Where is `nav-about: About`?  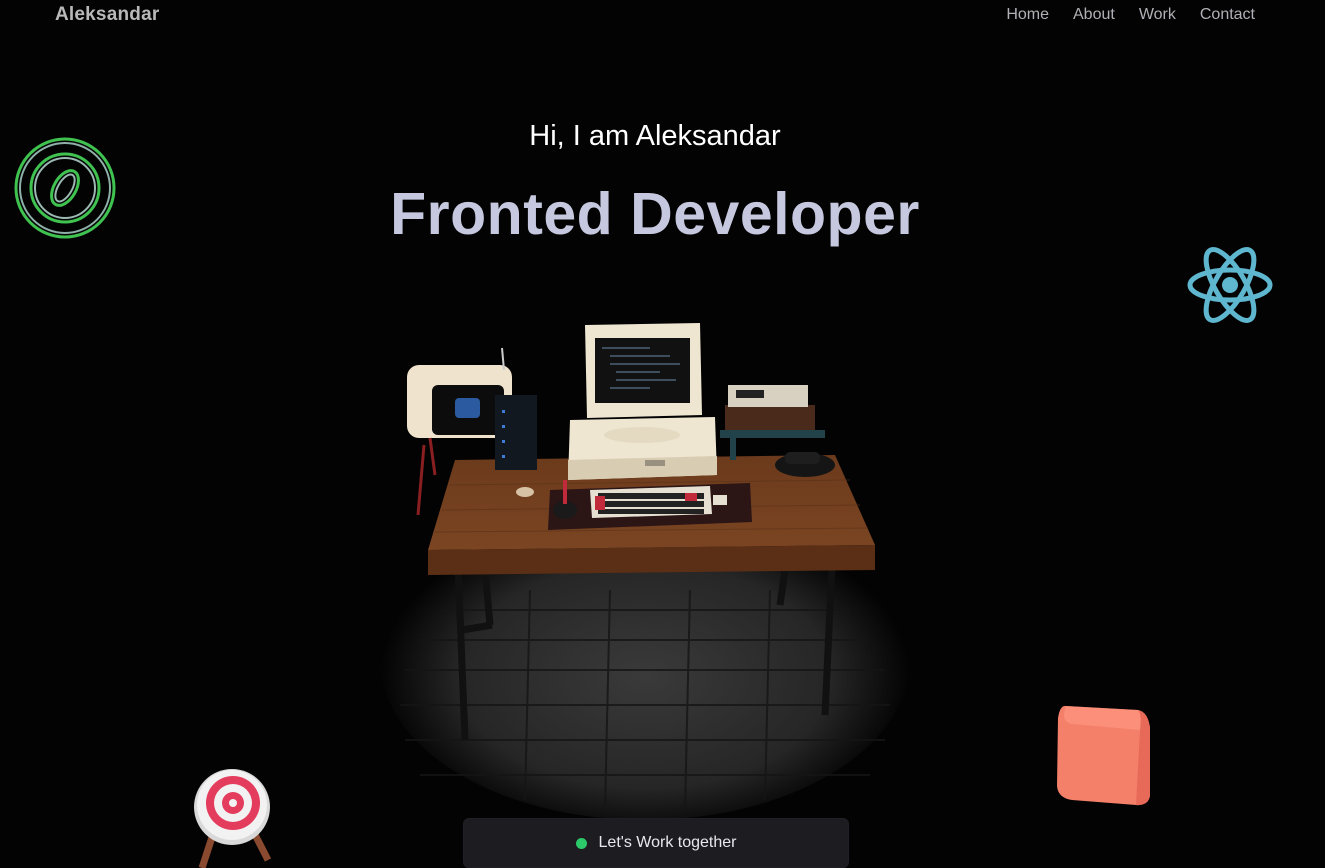 nav-about: About is located at coordinates (1094, 15).